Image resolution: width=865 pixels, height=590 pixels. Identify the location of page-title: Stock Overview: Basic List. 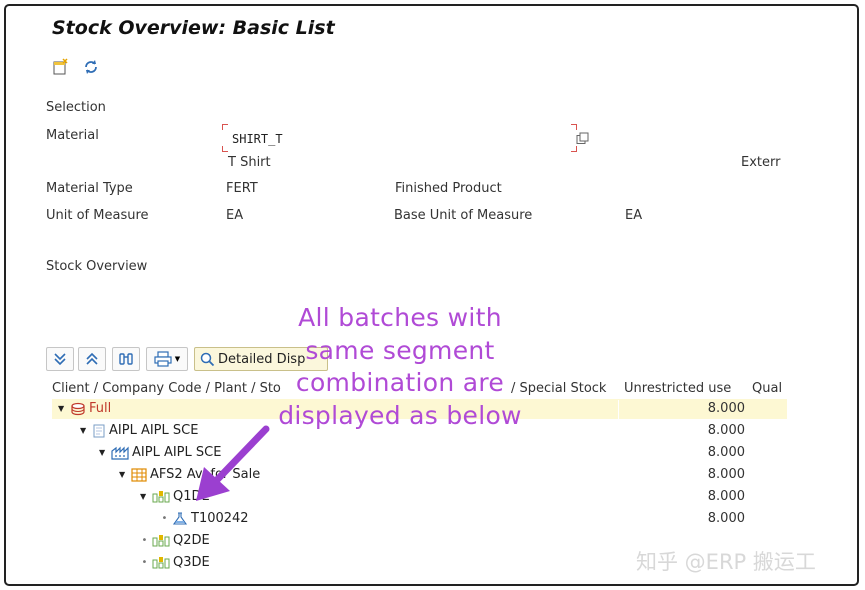
(193, 28).